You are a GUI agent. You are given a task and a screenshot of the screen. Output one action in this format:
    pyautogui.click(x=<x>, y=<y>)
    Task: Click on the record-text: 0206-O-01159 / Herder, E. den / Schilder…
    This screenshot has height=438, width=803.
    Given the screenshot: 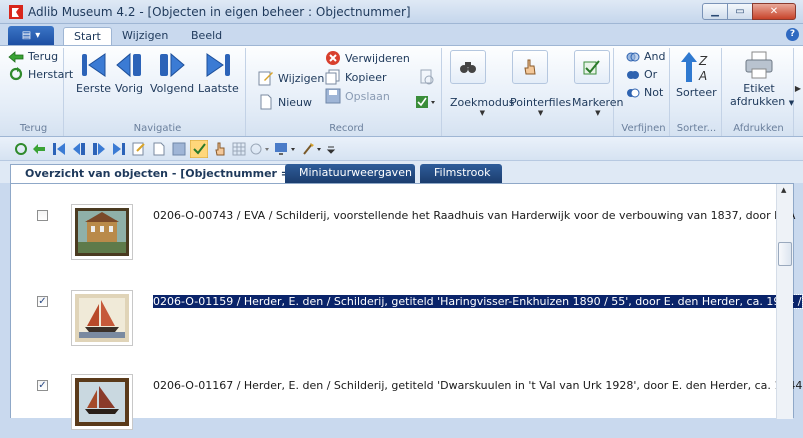 What is the action you would take?
    pyautogui.click(x=477, y=301)
    